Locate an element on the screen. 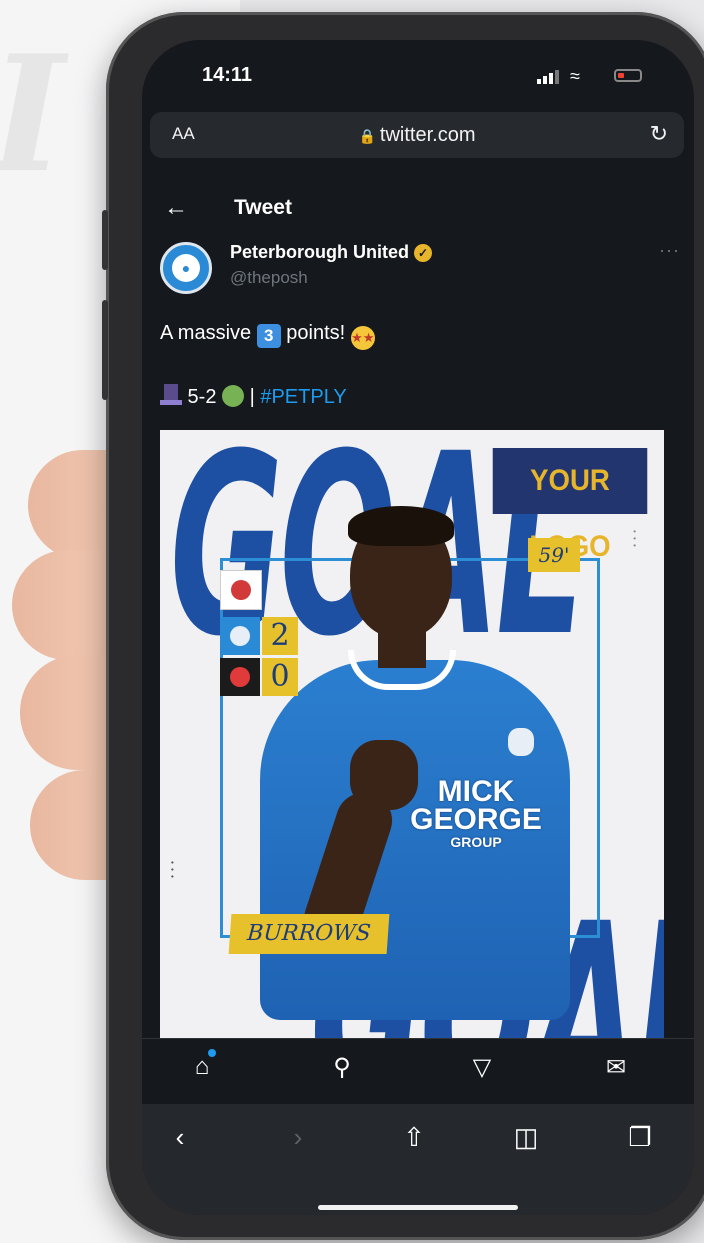 The image size is (704, 1243). lock-icon: 🔒 is located at coordinates (367, 136).